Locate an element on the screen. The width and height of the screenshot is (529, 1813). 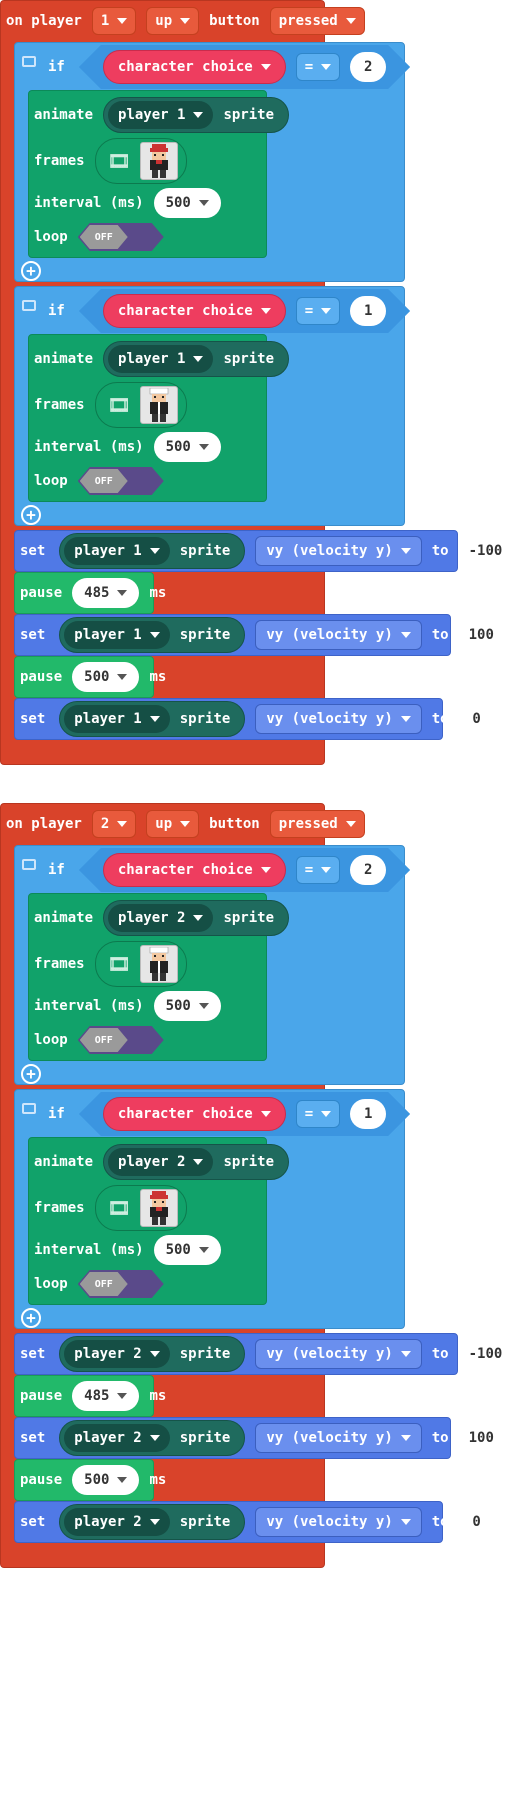
animate-row: animate player 1 sprite is located at coordinates (166, 115).